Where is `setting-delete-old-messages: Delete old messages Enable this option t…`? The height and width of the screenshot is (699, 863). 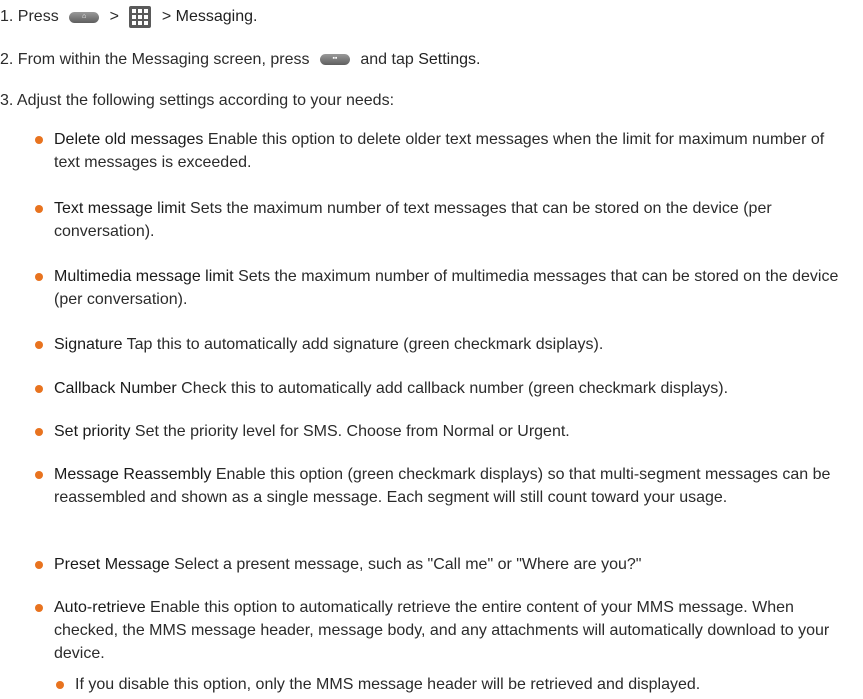
setting-delete-old-messages: Delete old messages Enable this option t… is located at coordinates (442, 151).